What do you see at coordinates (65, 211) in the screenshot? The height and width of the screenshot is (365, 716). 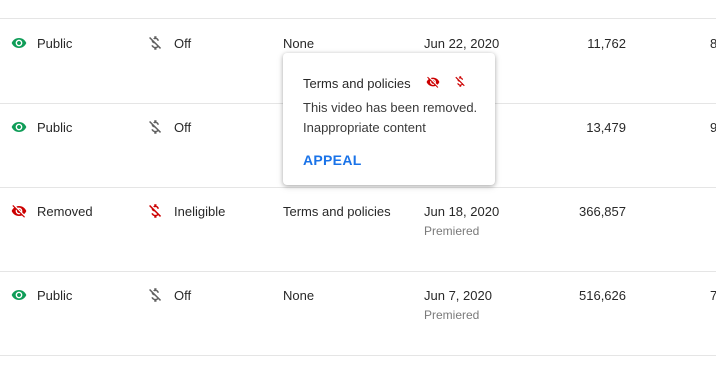 I see `visibility-label: Removed` at bounding box center [65, 211].